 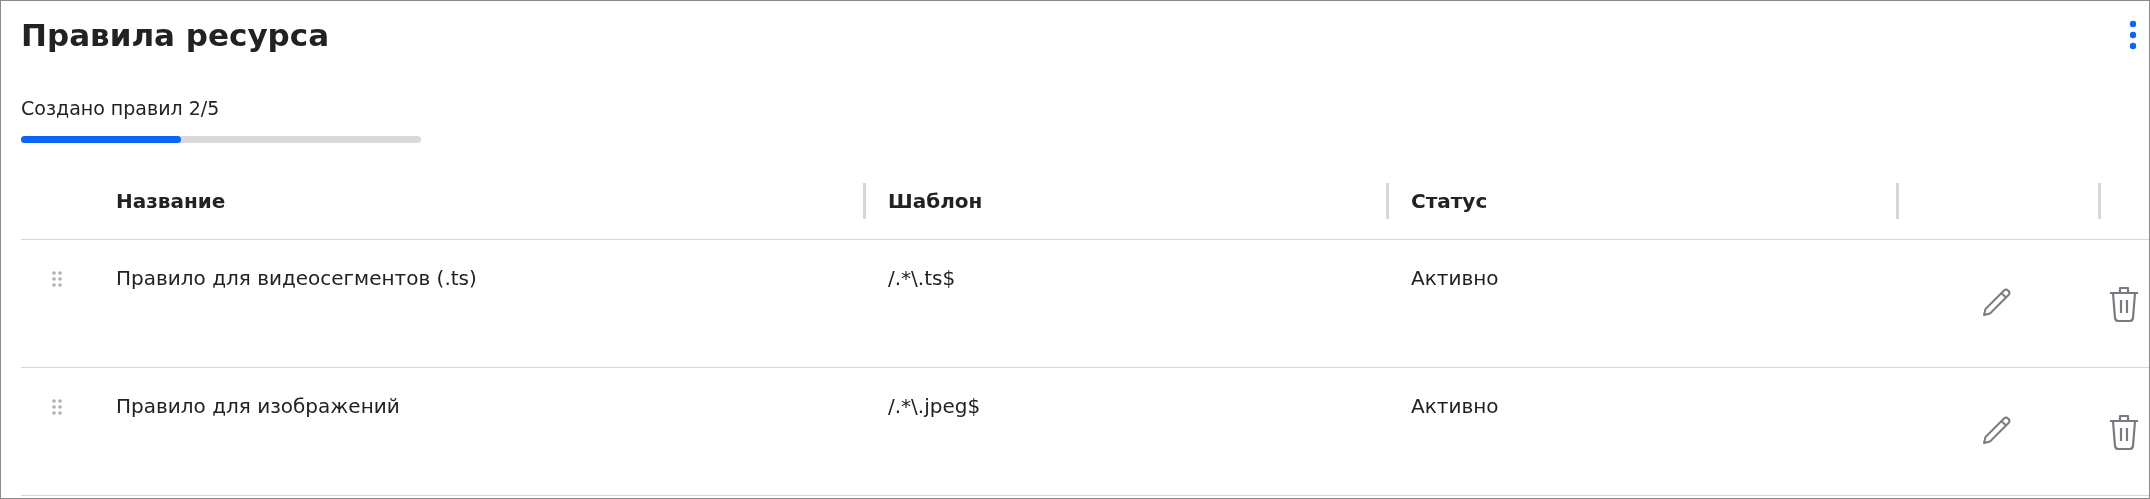 I want to click on column-header: Шаблон, so click(x=935, y=201).